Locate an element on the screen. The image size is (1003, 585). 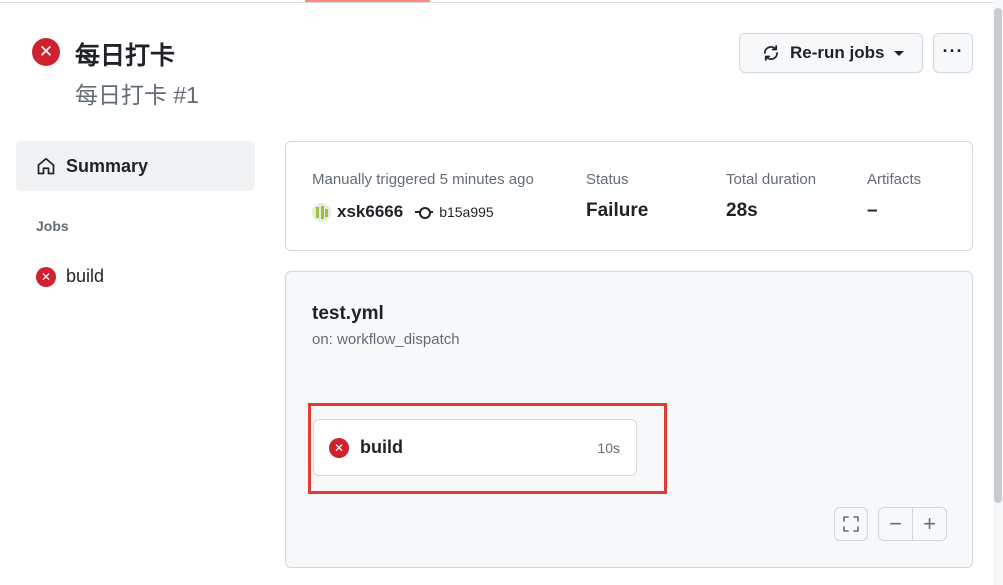
job-duration: 10s is located at coordinates (608, 448).